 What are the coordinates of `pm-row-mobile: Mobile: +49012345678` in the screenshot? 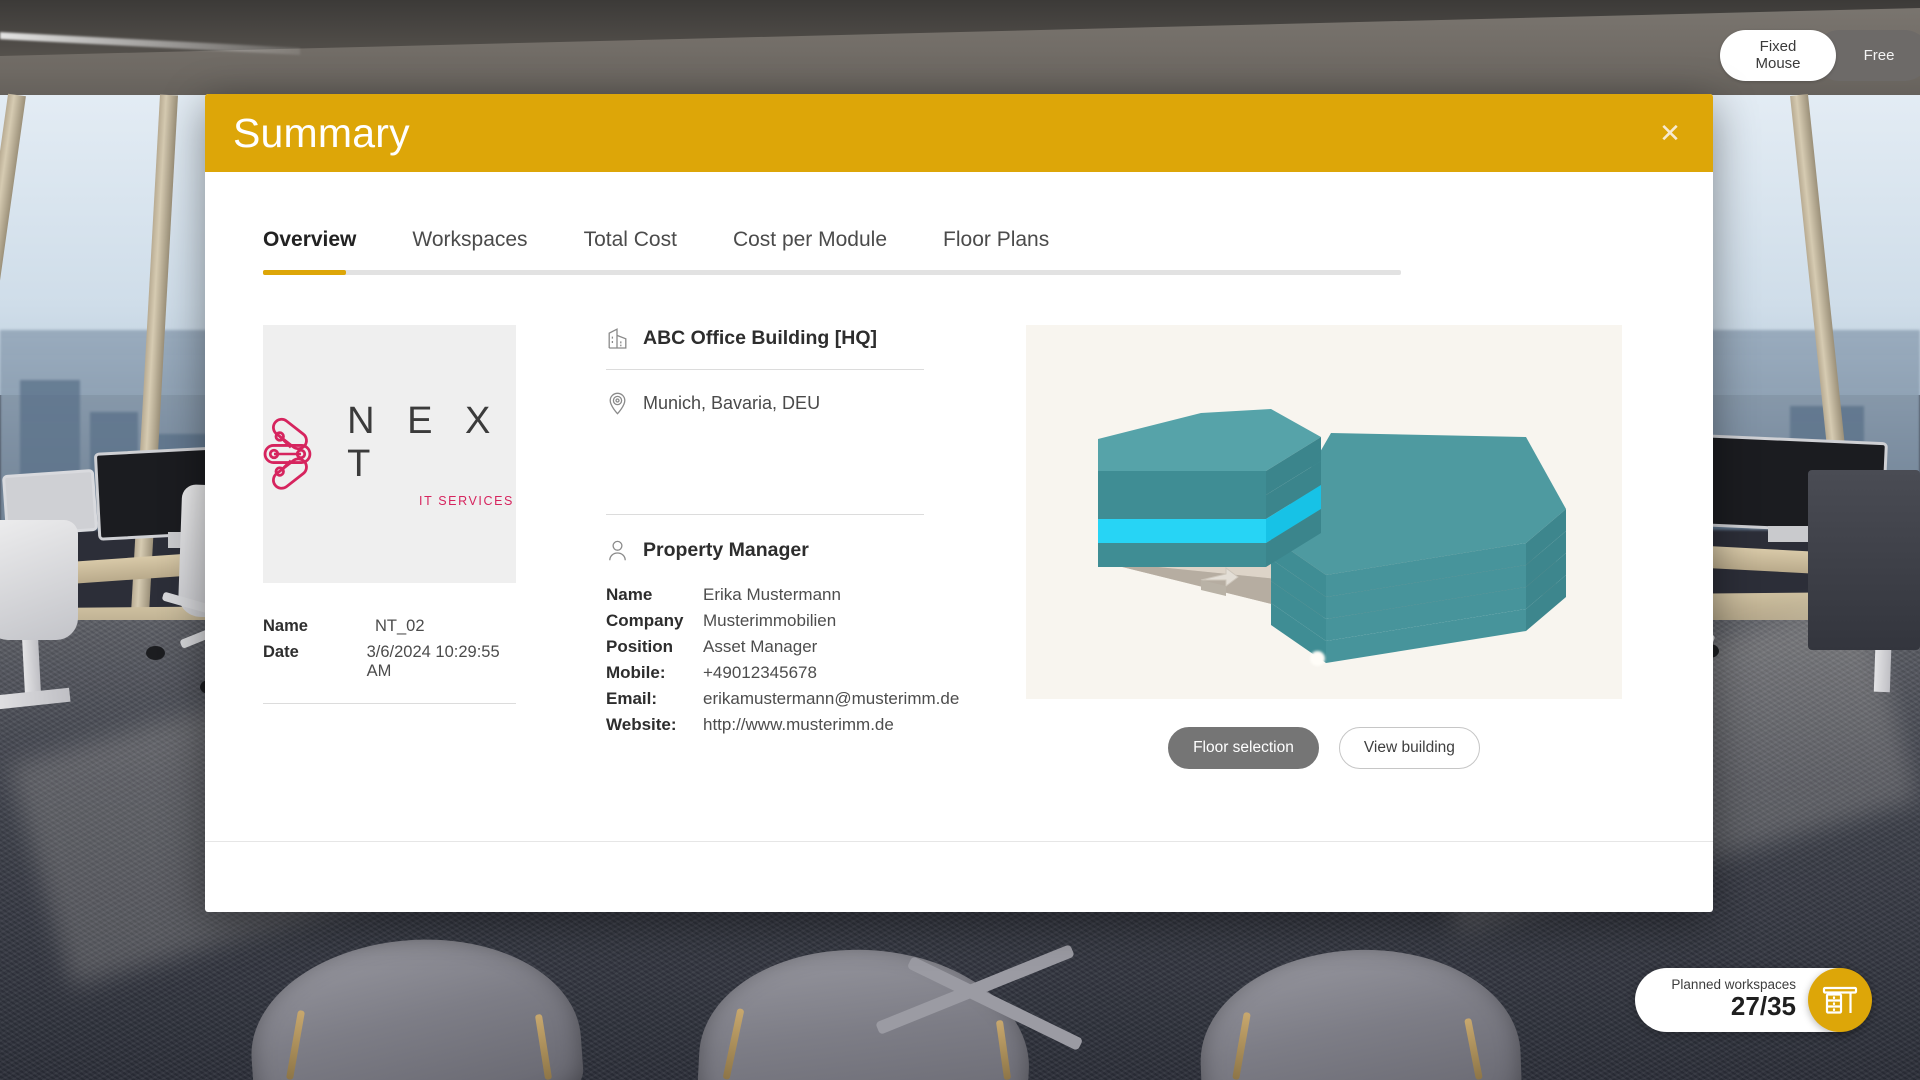 It's located at (765, 673).